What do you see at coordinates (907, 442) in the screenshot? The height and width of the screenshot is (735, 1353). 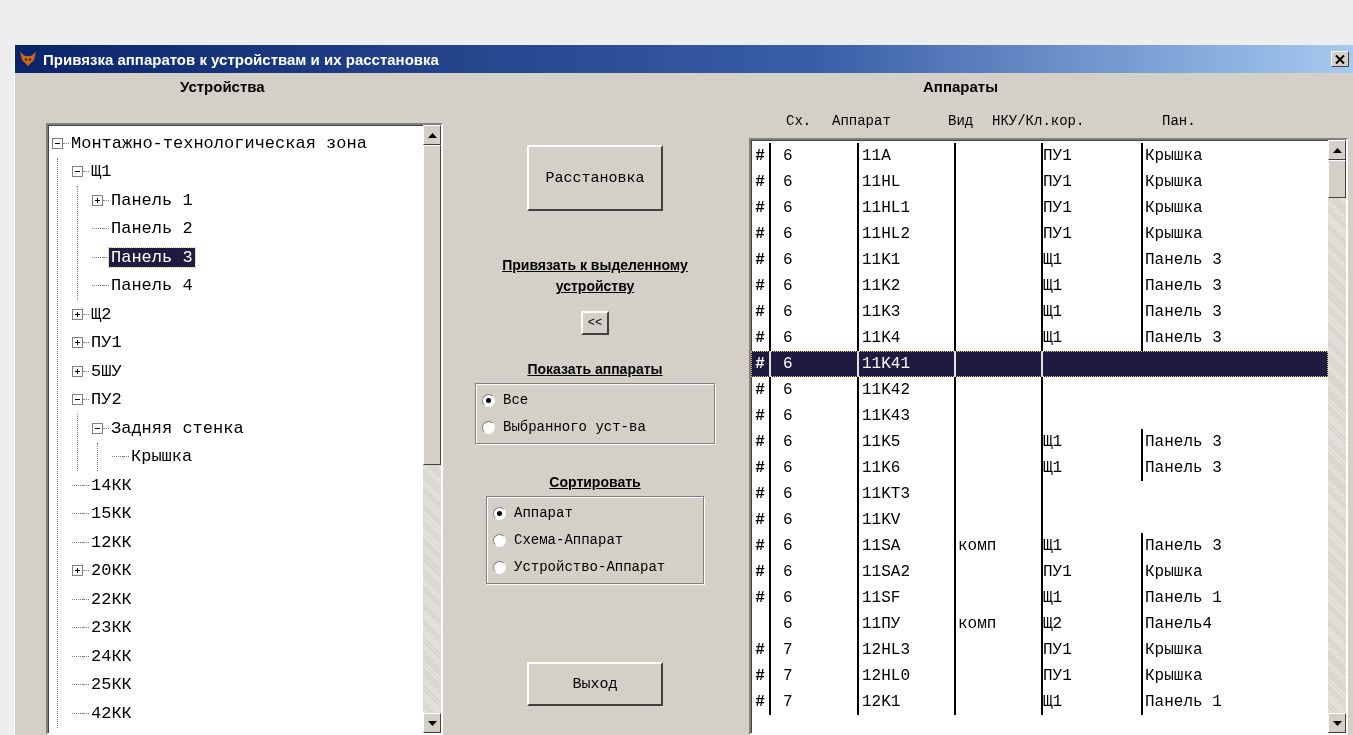 I see `table-cell: 11K5` at bounding box center [907, 442].